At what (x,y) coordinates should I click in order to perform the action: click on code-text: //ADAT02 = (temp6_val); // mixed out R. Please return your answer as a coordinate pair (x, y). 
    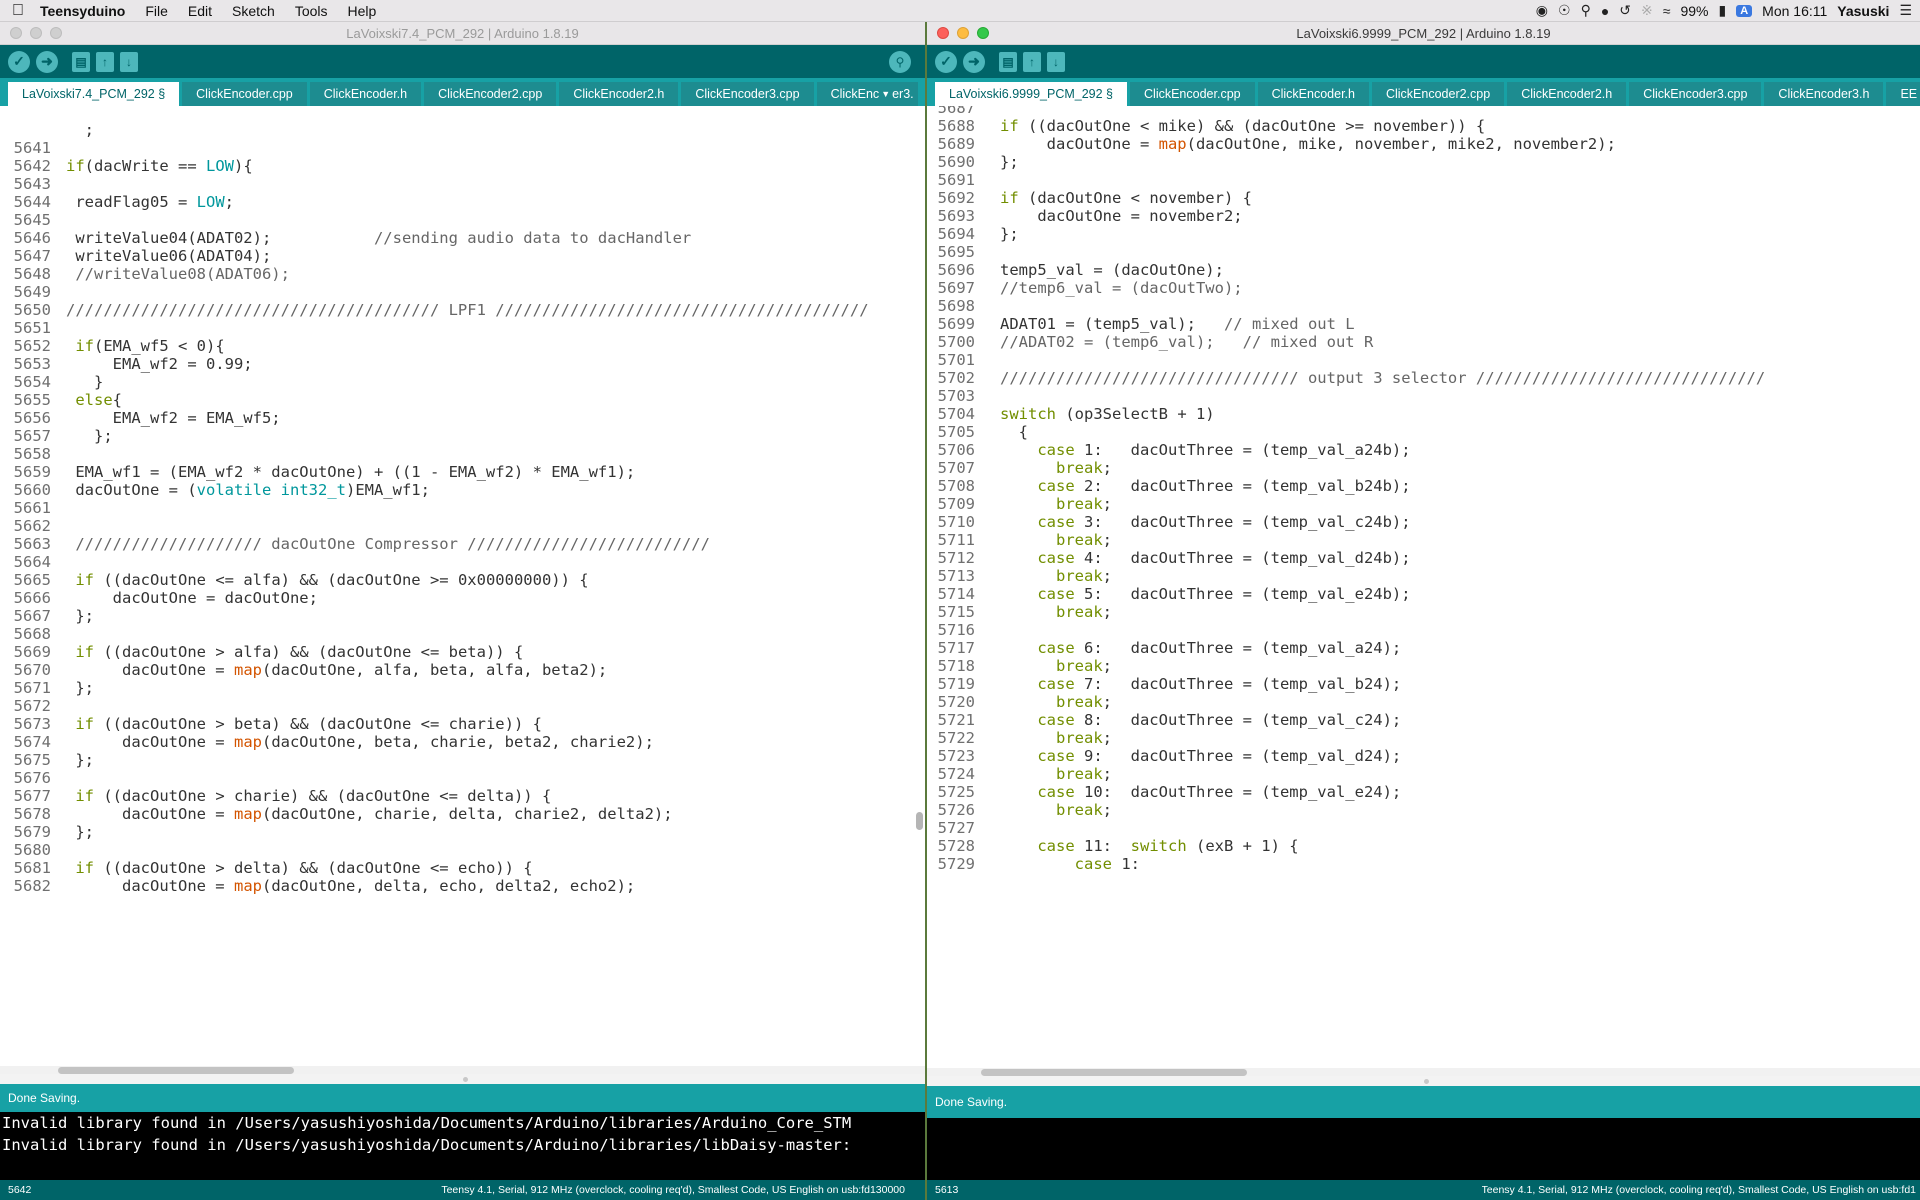
    Looking at the image, I should click on (1187, 342).